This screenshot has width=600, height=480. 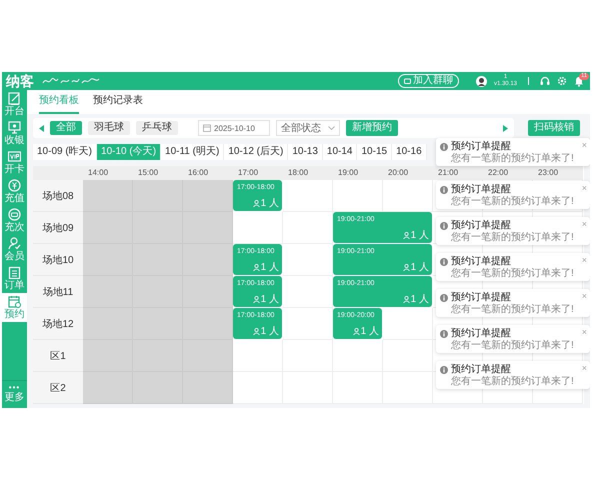 What do you see at coordinates (58, 292) in the screenshot?
I see `court-label: 场地11` at bounding box center [58, 292].